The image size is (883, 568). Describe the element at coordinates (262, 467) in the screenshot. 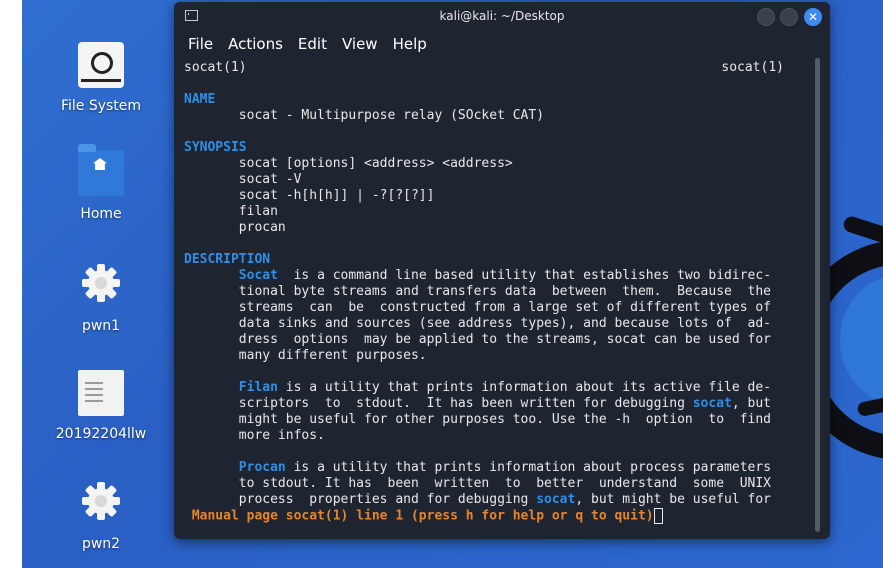

I see `keyword-procan: Procan` at that location.